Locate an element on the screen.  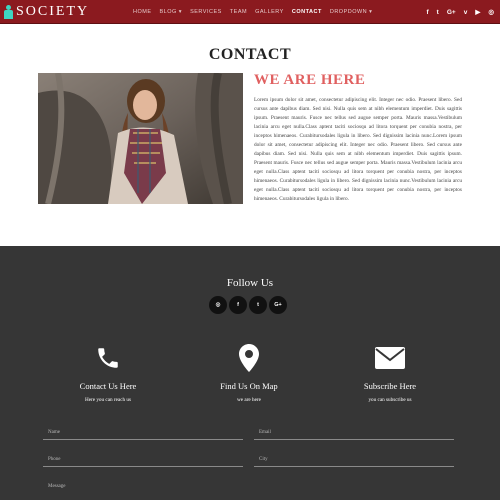
subscribe-subtitle: you can subscribe us is located at coordinates (390, 400).